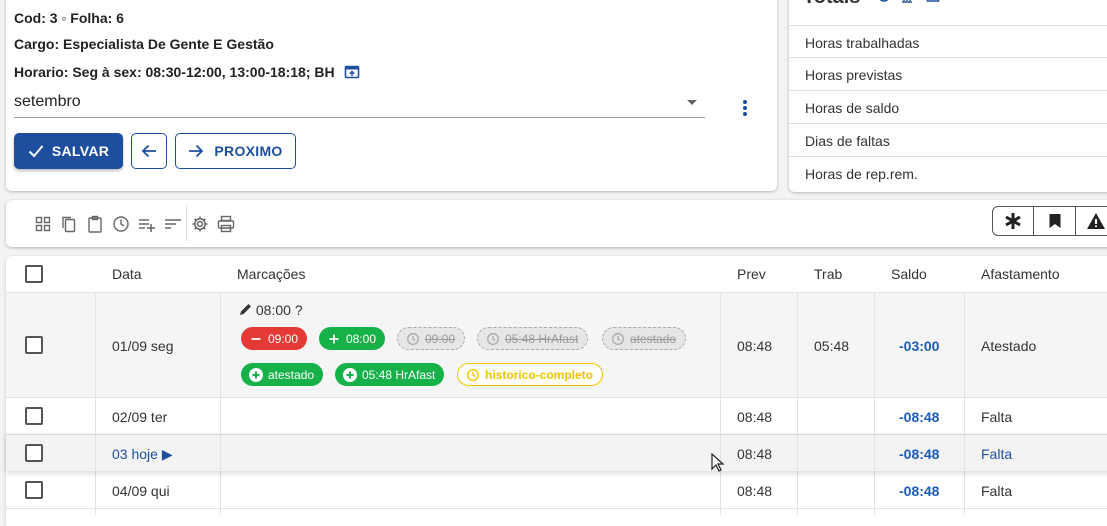 This screenshot has height=526, width=1107. Describe the element at coordinates (948, 140) in the screenshot. I see `totals-row-dias-faltas: Dias de faltas` at that location.